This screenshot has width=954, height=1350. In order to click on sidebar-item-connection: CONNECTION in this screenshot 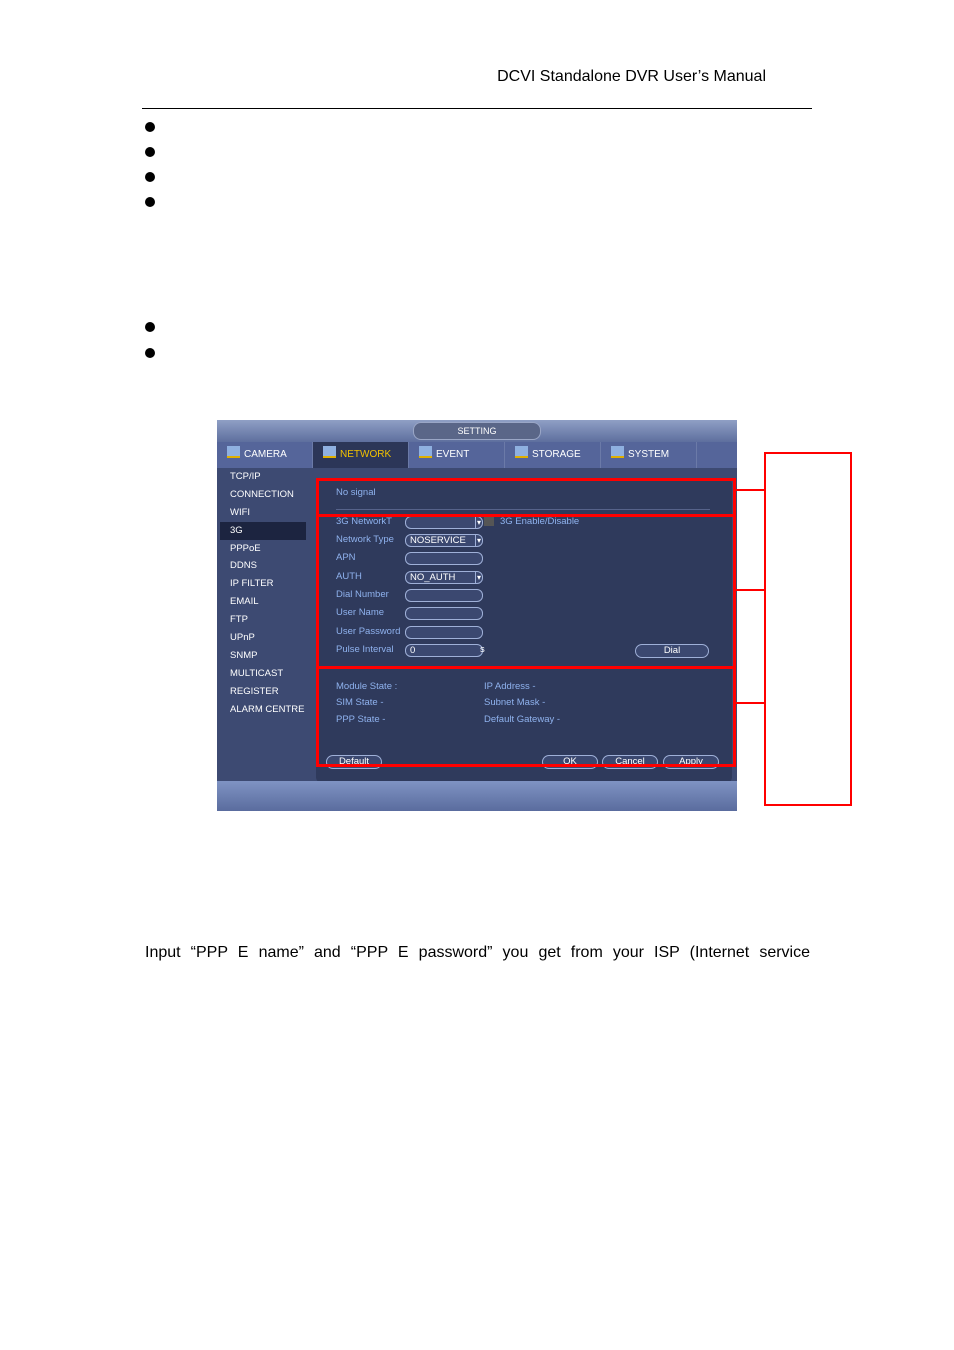, I will do `click(264, 495)`.